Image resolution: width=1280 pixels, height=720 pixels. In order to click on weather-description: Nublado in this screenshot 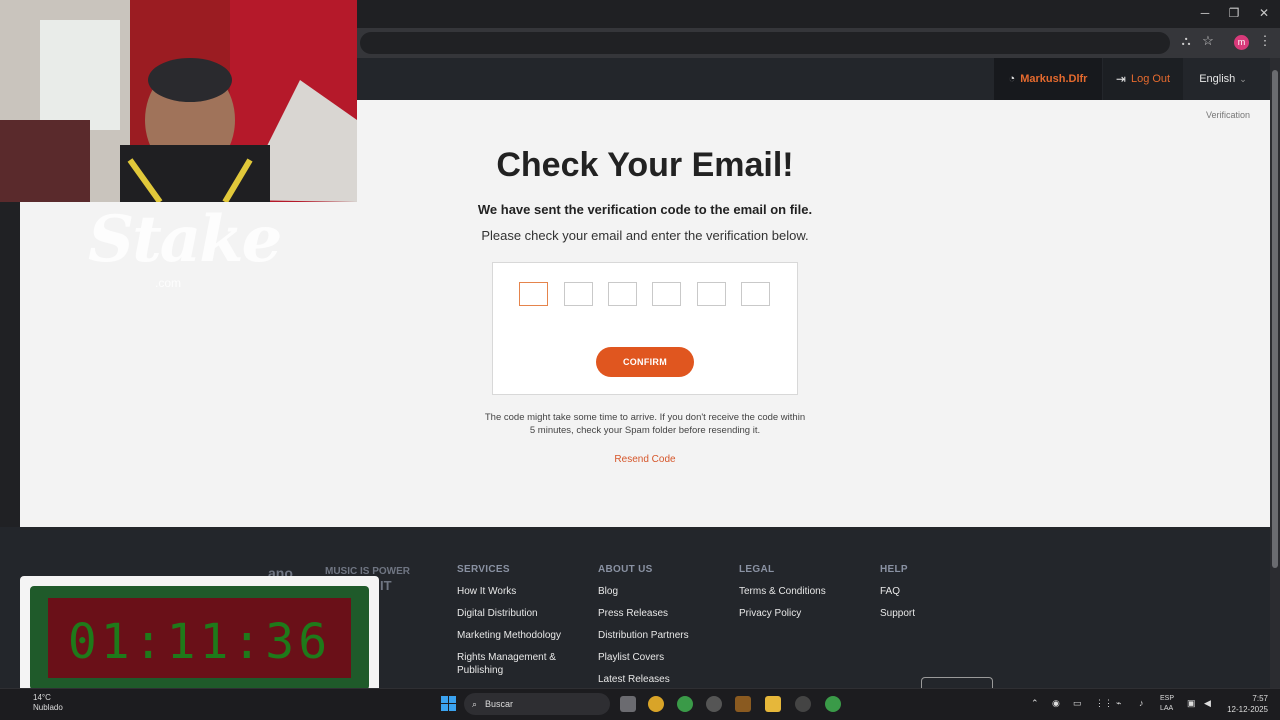, I will do `click(48, 707)`.